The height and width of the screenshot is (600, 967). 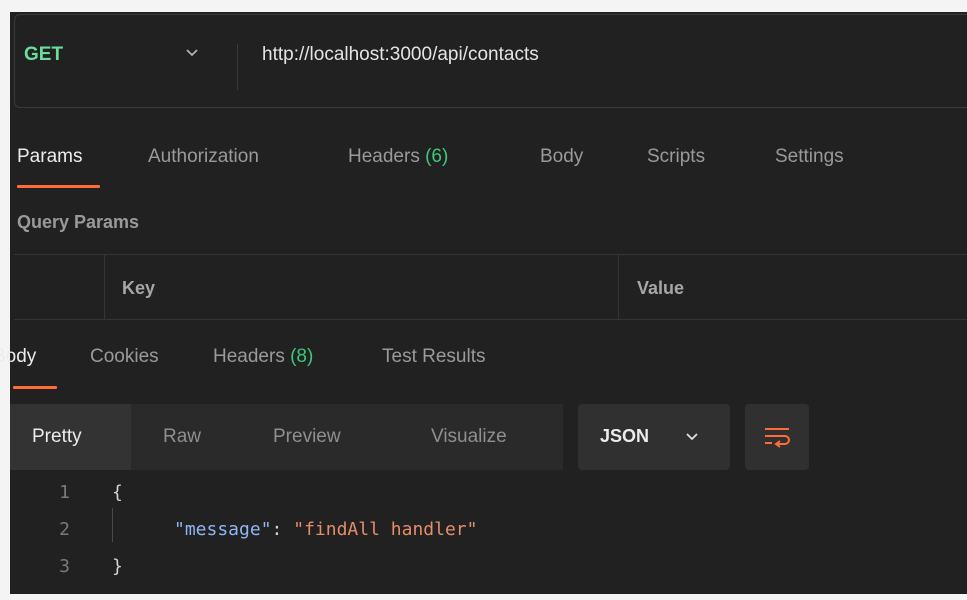 I want to click on response-tab-active-indicator, so click(x=35, y=387).